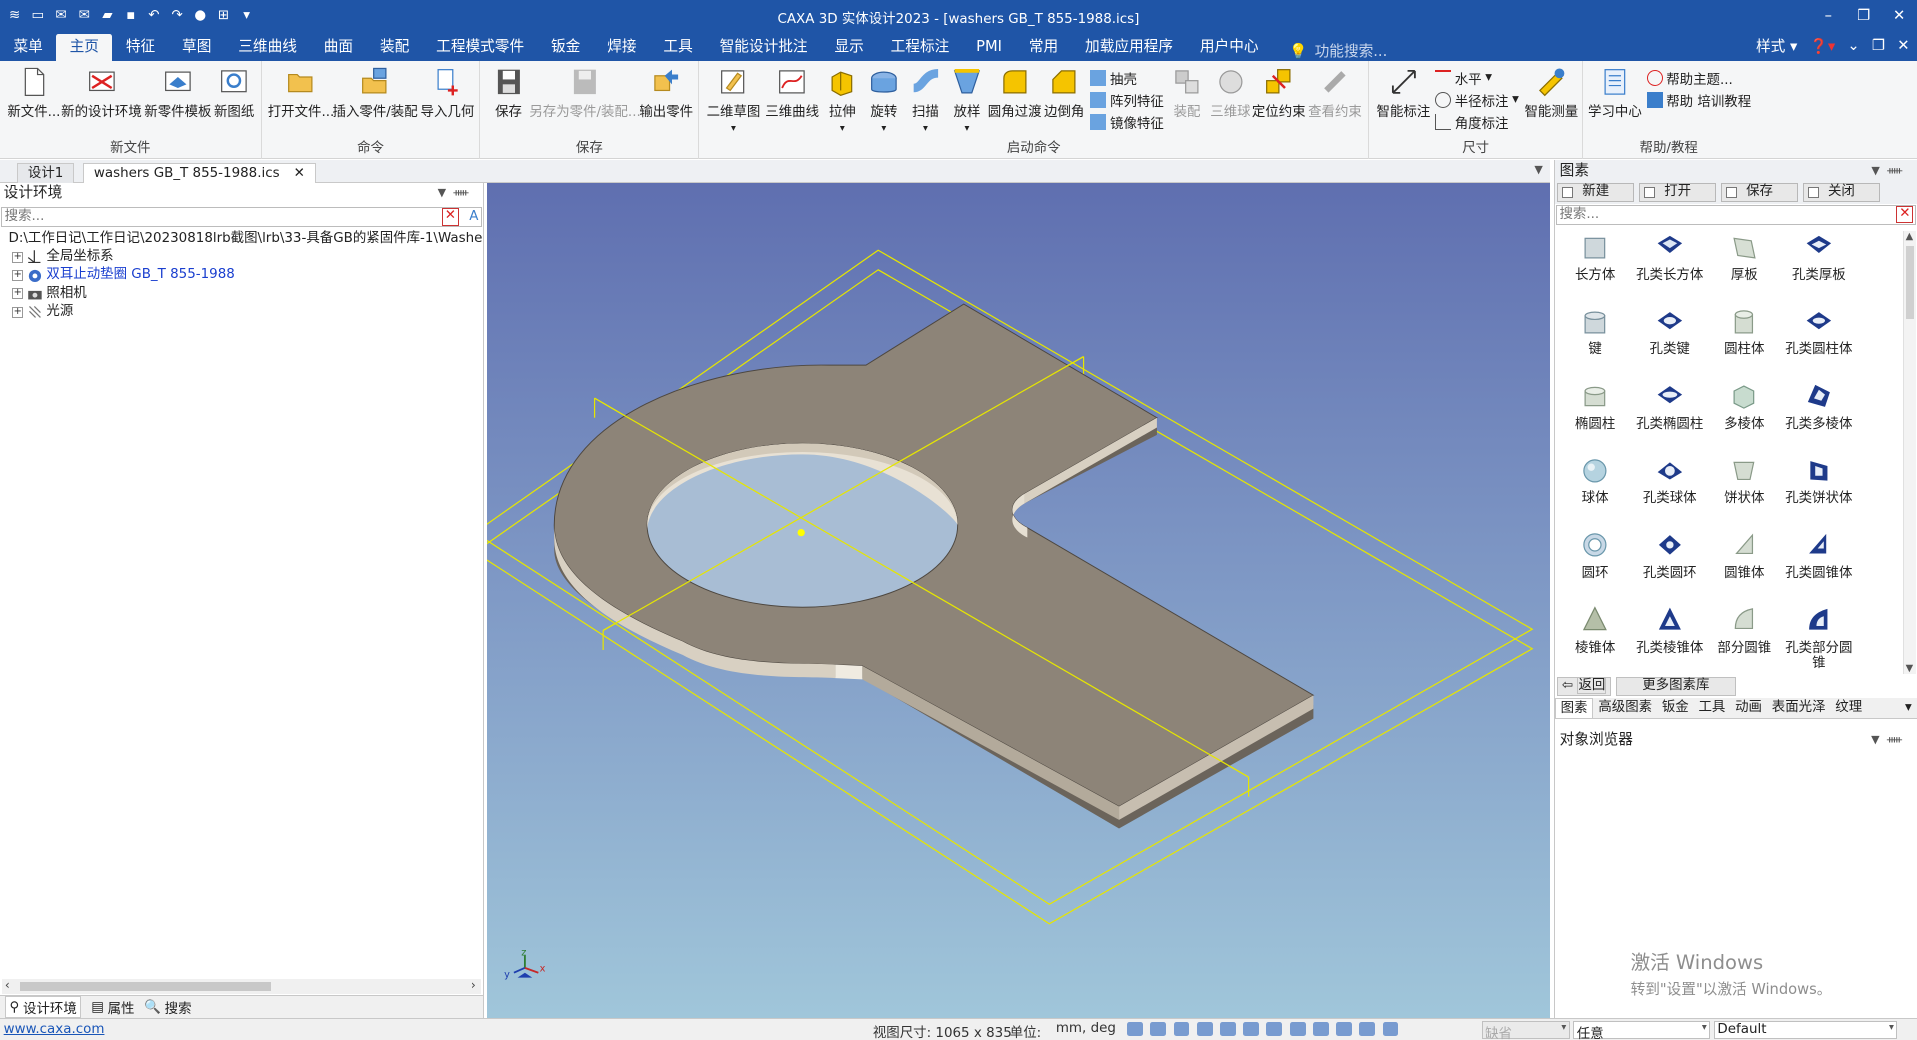 The height and width of the screenshot is (1040, 1917). Describe the element at coordinates (1228, 1029) in the screenshot. I see `shade-icon` at that location.